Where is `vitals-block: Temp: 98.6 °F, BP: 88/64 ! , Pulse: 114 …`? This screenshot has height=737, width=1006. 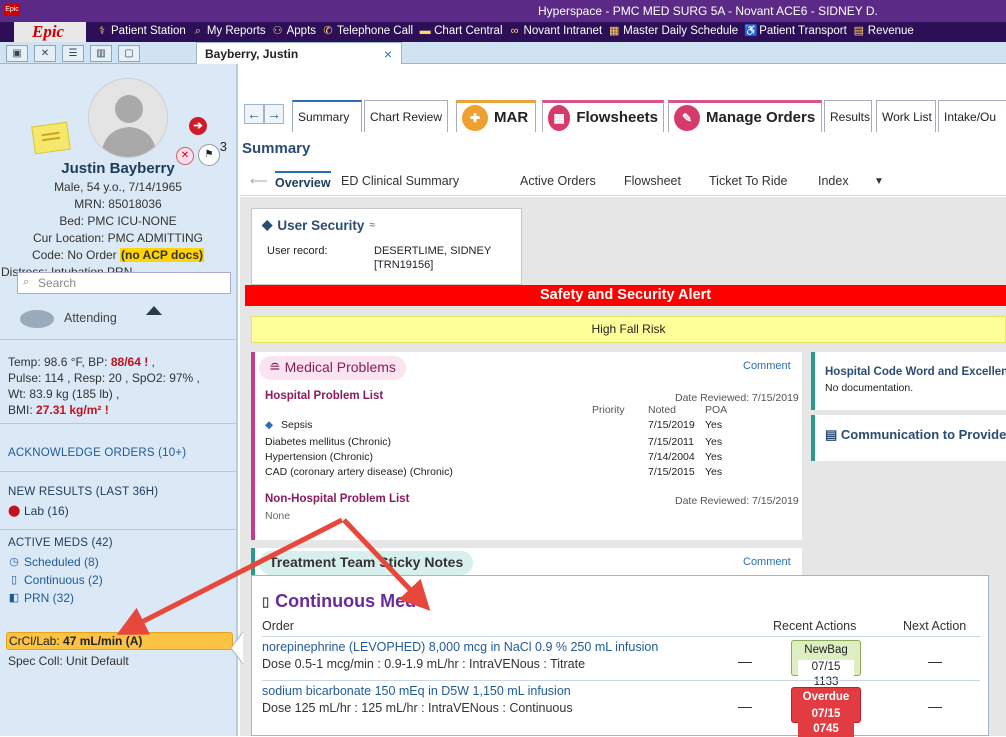
vitals-block: Temp: 98.6 °F, BP: 88/64 ! , Pulse: 114 … is located at coordinates (122, 386).